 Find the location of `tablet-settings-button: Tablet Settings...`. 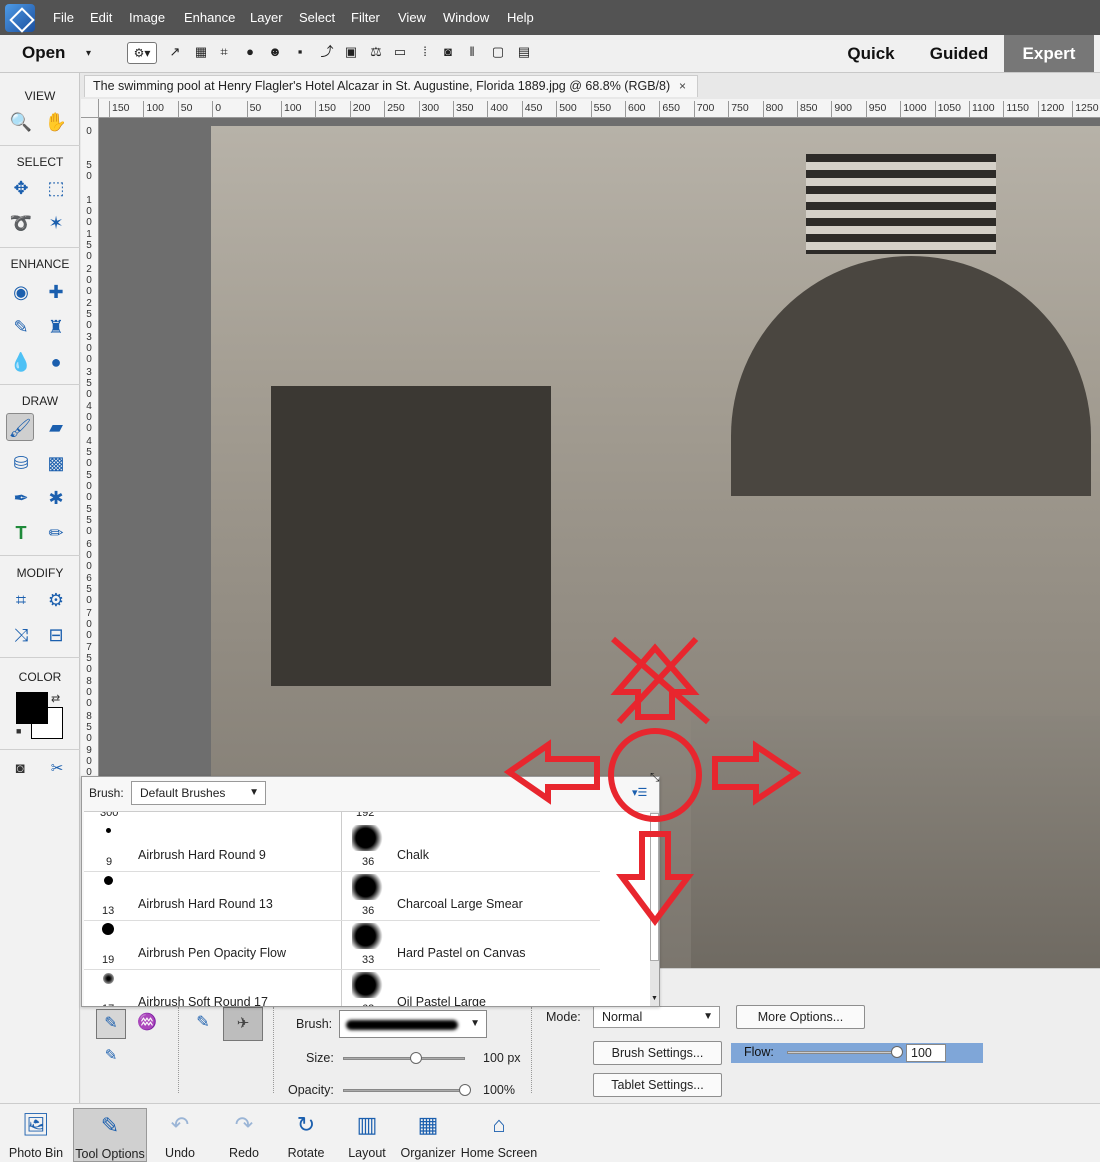

tablet-settings-button: Tablet Settings... is located at coordinates (657, 1085).